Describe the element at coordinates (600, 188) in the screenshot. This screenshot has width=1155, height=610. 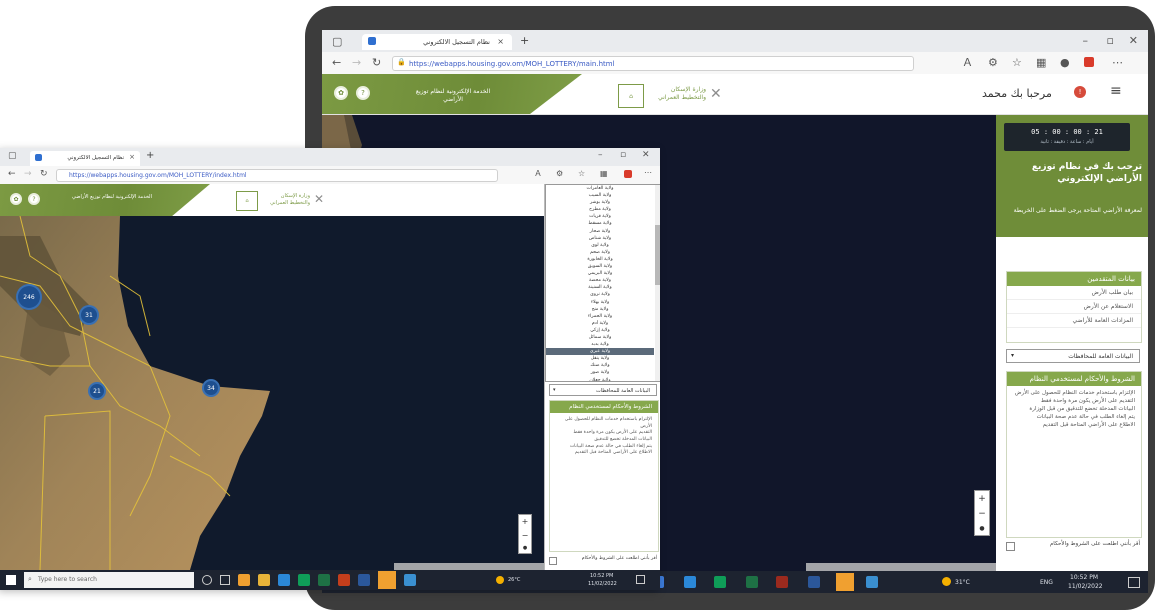
I see `governorate-option: ولاية العامرات` at that location.